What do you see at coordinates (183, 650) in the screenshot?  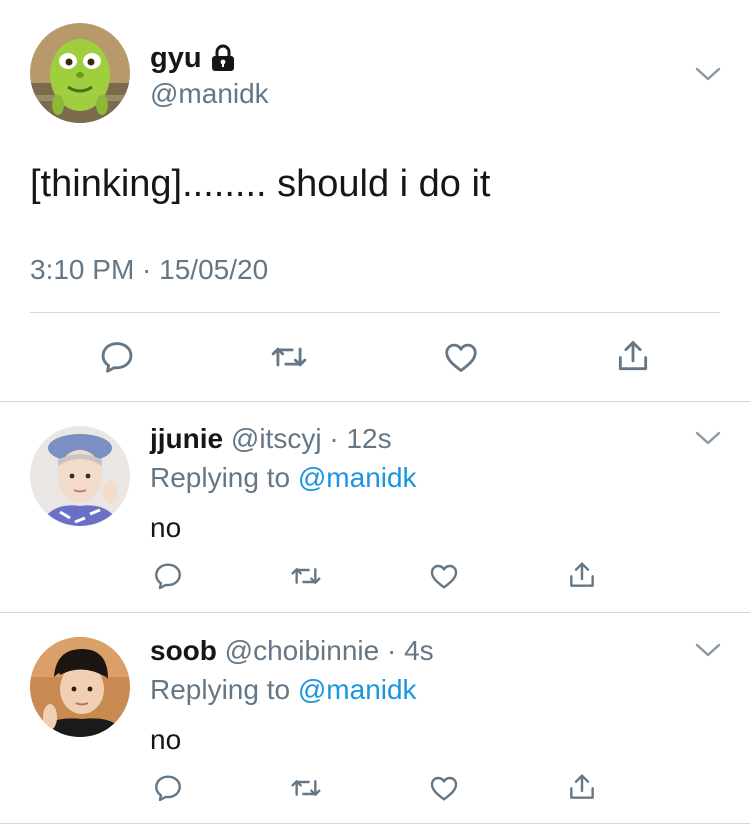 I see `display-name: soob` at bounding box center [183, 650].